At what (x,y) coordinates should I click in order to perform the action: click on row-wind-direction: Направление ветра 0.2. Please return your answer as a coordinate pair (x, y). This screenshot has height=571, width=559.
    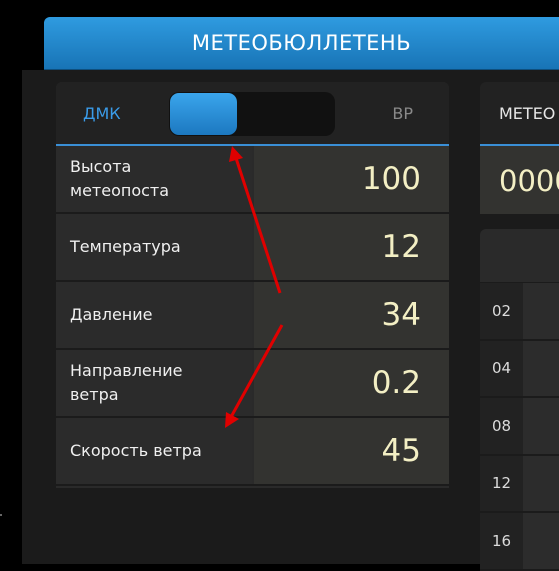
    Looking at the image, I should click on (252, 384).